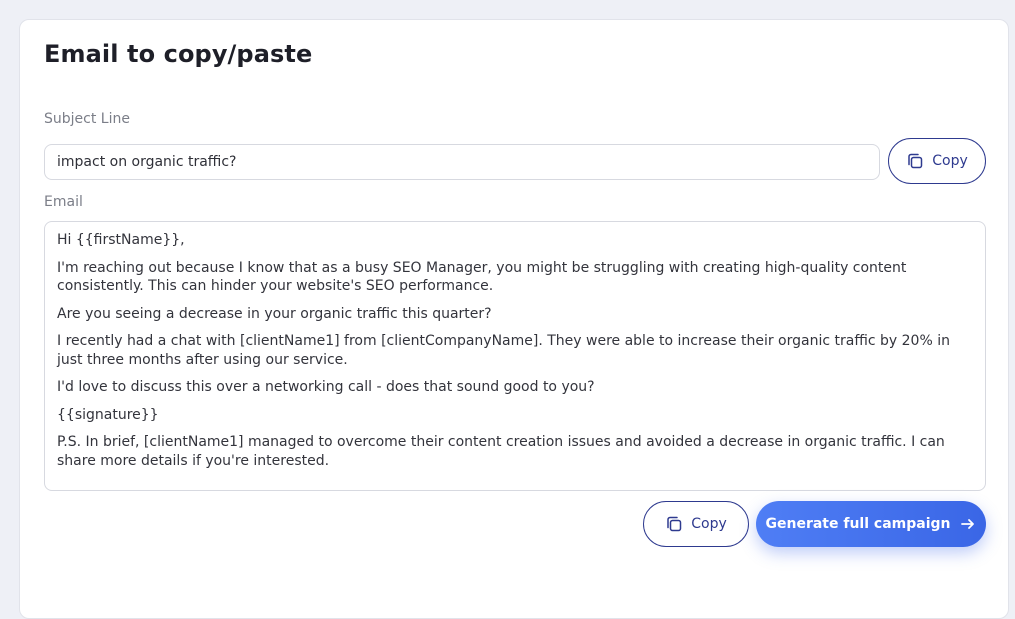 The height and width of the screenshot is (619, 1015). I want to click on subject-line-input, so click(462, 162).